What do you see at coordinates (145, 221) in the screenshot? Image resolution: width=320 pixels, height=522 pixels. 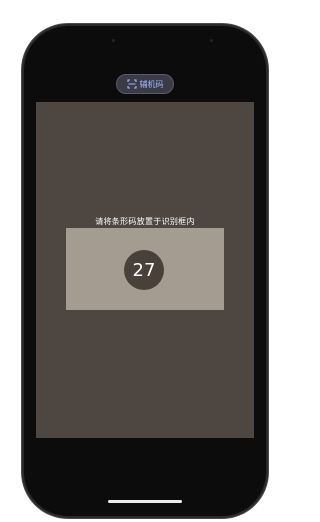 I see `scan-hint-text: 请将条形码放置于识别框内` at bounding box center [145, 221].